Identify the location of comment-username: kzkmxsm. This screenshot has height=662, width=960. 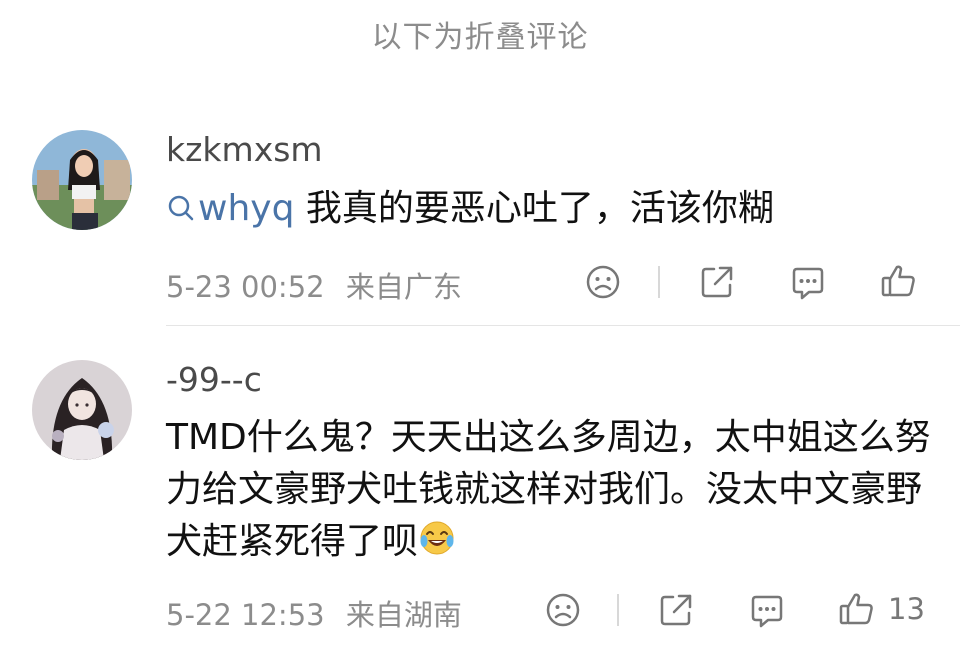
(244, 149).